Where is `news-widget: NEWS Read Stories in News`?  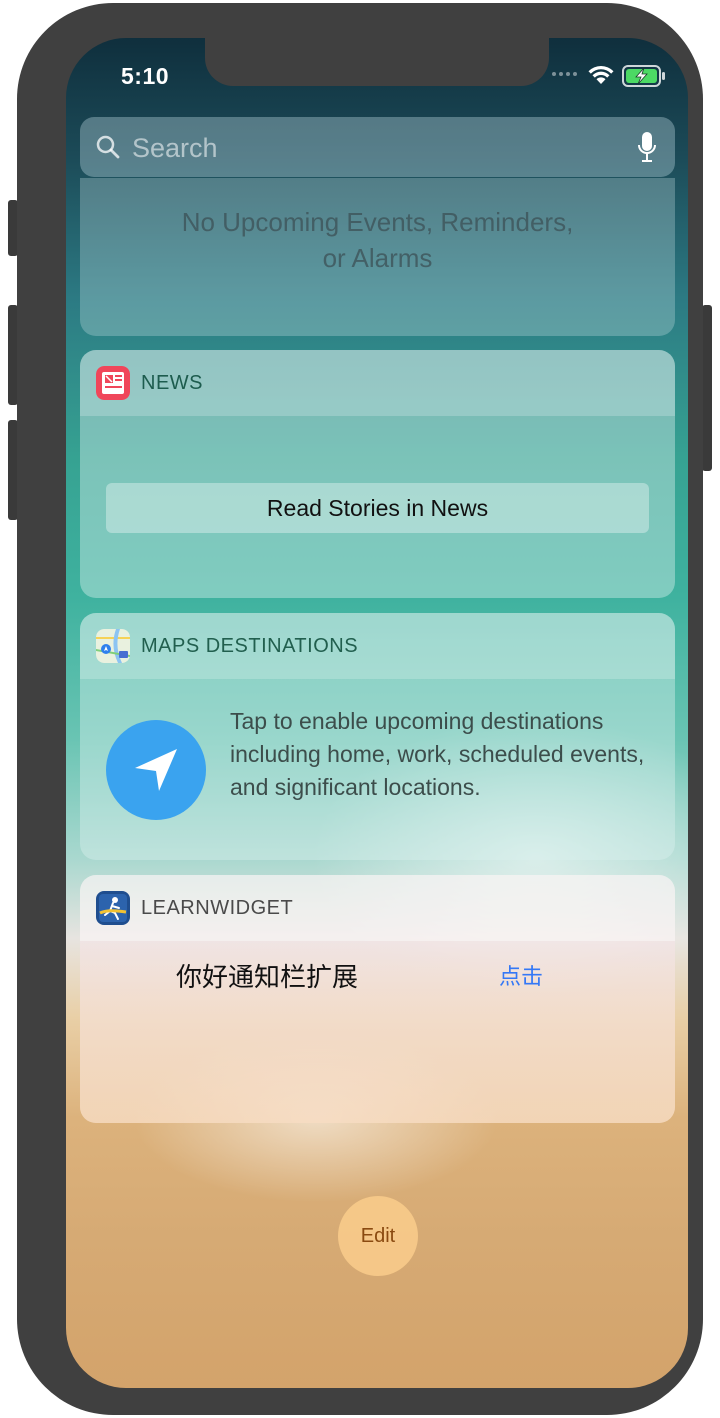 news-widget: NEWS Read Stories in News is located at coordinates (377, 474).